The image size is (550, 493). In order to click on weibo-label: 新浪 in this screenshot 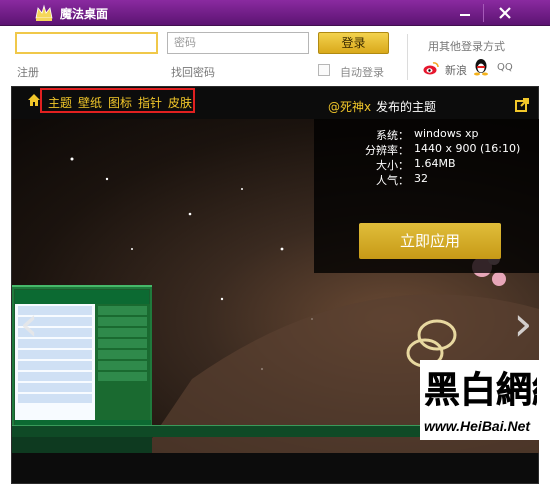, I will do `click(456, 70)`.